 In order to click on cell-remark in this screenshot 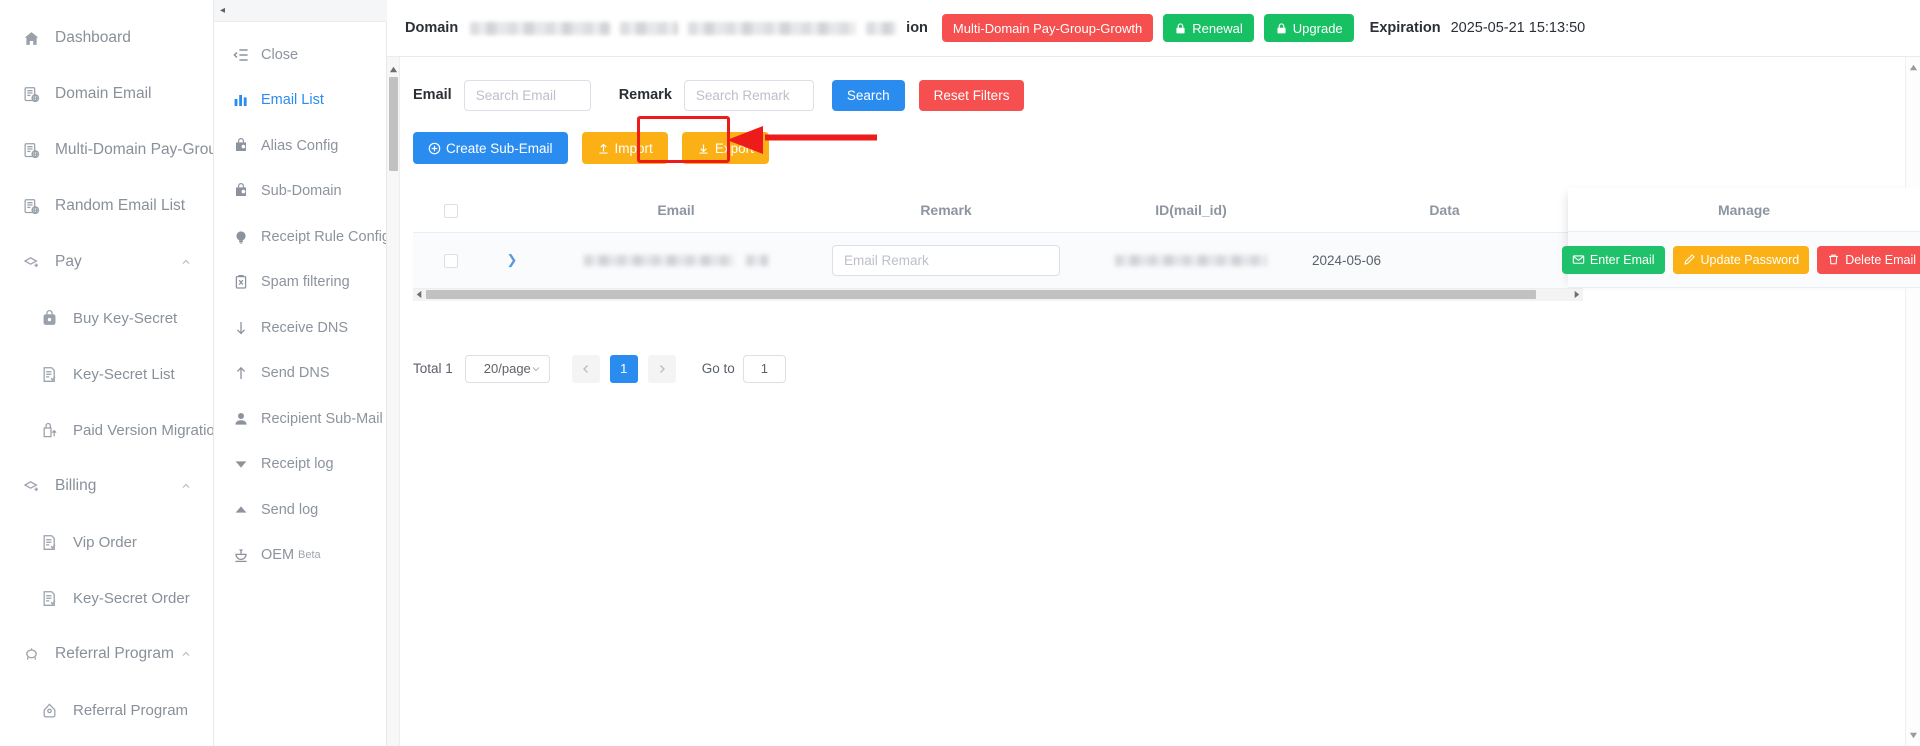, I will do `click(946, 260)`.